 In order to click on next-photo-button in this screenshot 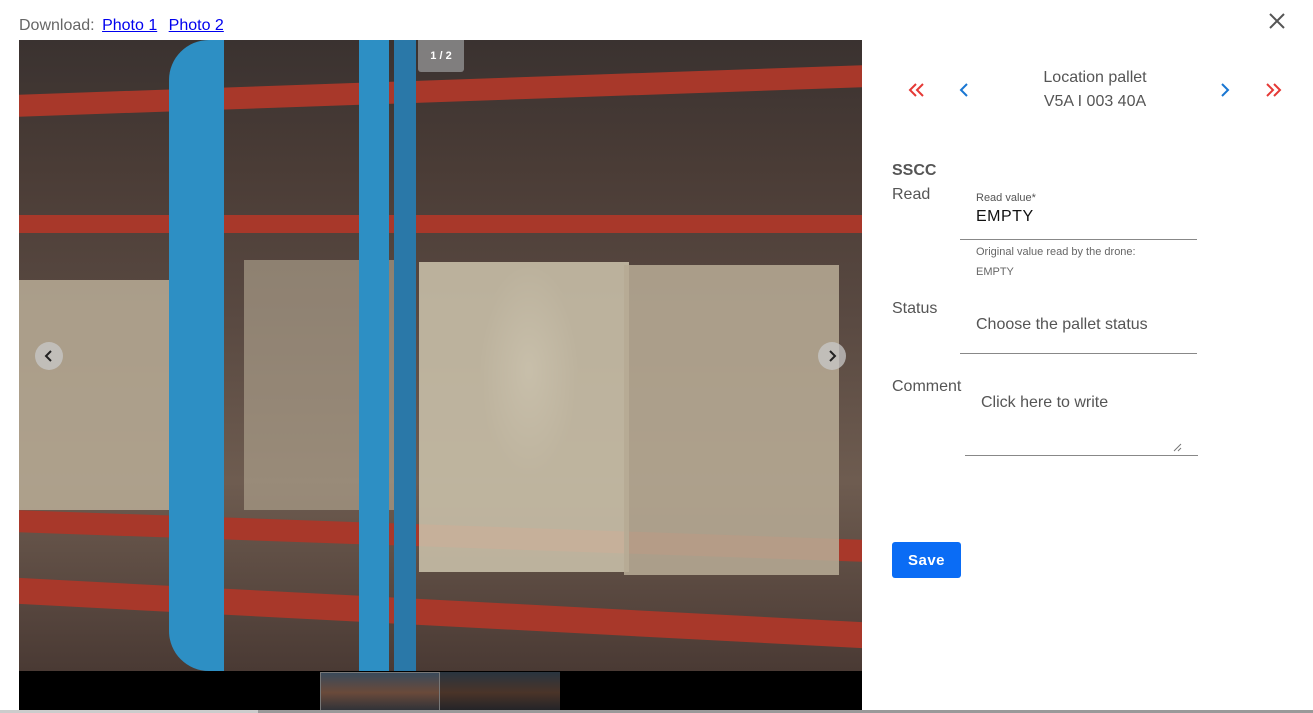, I will do `click(832, 356)`.